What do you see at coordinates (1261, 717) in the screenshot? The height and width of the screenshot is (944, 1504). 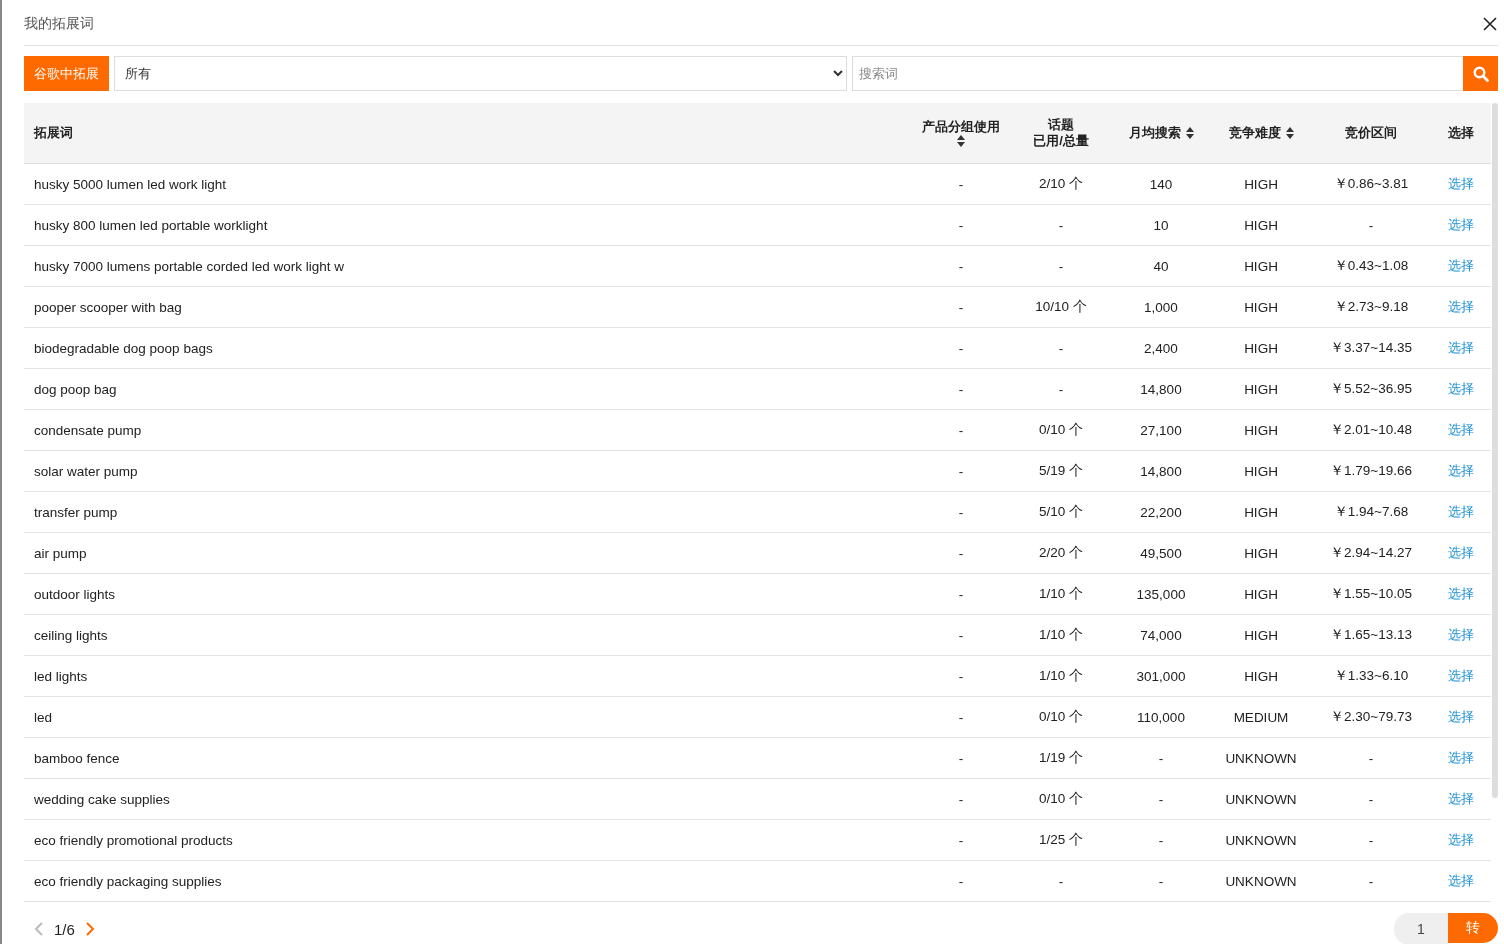 I see `table-cell-text: MEDIUM` at bounding box center [1261, 717].